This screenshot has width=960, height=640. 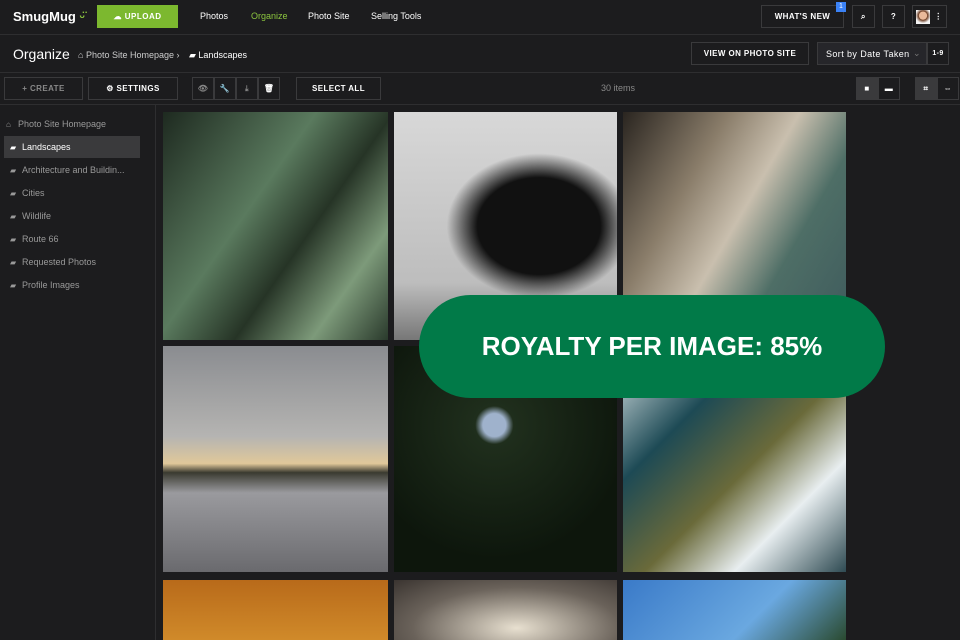 What do you see at coordinates (618, 88) in the screenshot?
I see `item-count: 30 items` at bounding box center [618, 88].